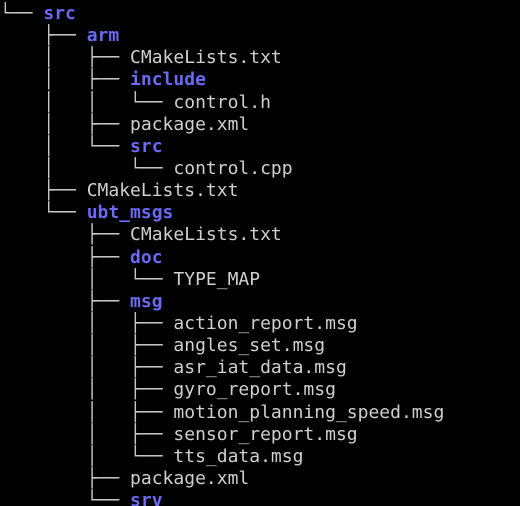 The width and height of the screenshot is (520, 506). I want to click on tree-line-directory: │ ├── include, so click(260, 80).